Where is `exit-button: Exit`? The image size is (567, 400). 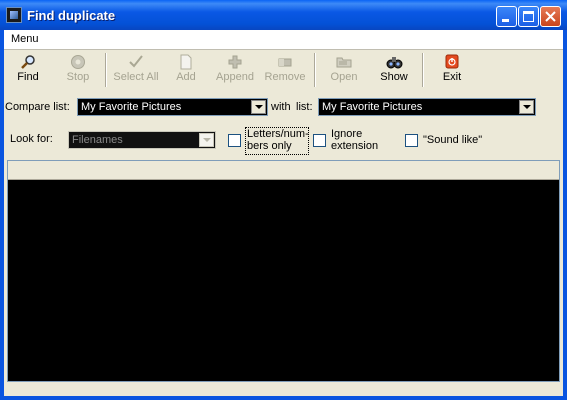
exit-button: Exit is located at coordinates (452, 70).